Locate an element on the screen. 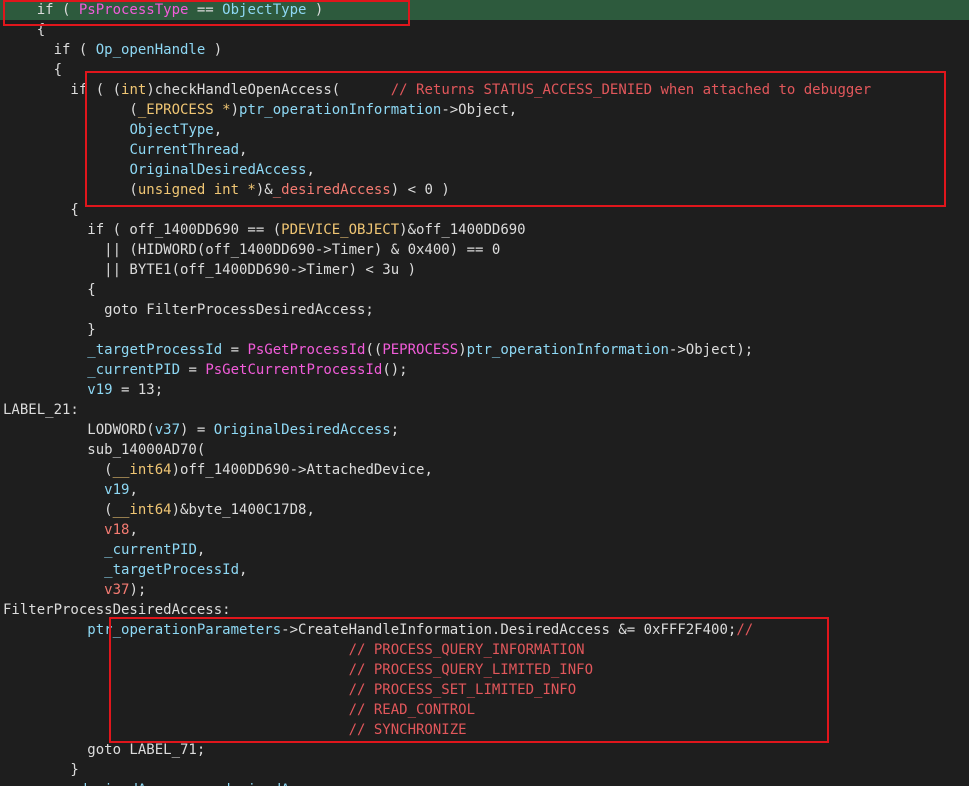 The height and width of the screenshot is (786, 969). code-line: sub_14000AD70( is located at coordinates (437, 450).